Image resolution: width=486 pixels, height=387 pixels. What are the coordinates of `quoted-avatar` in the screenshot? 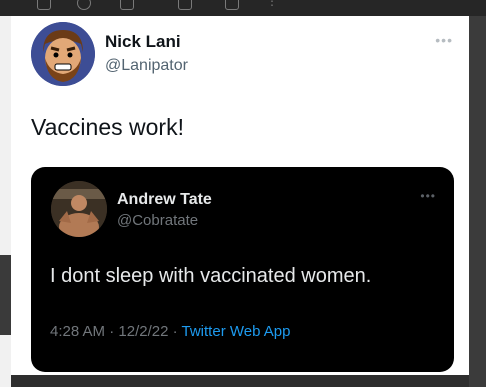 It's located at (79, 209).